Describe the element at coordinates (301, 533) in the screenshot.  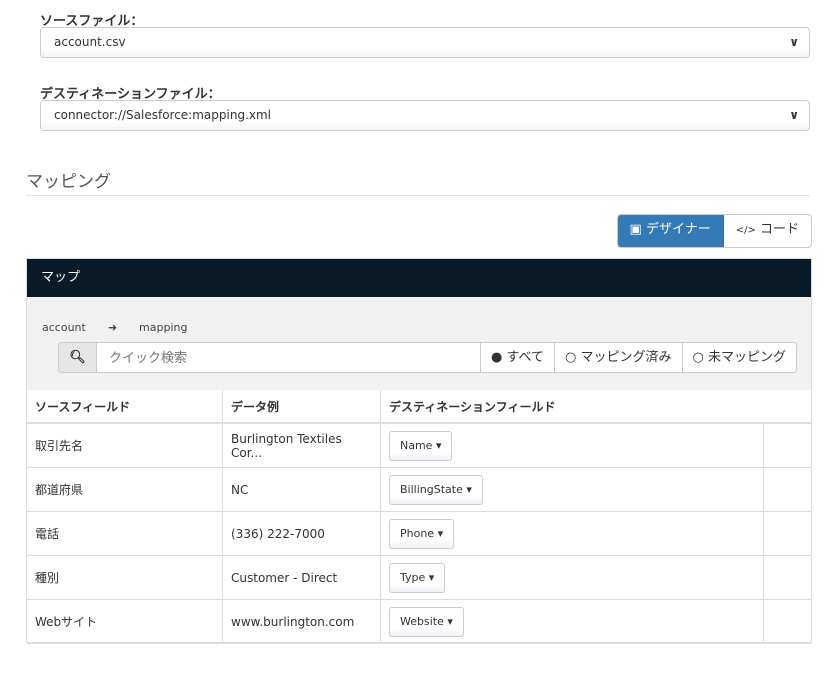
I see `sample-data: (336) 222-7000` at that location.